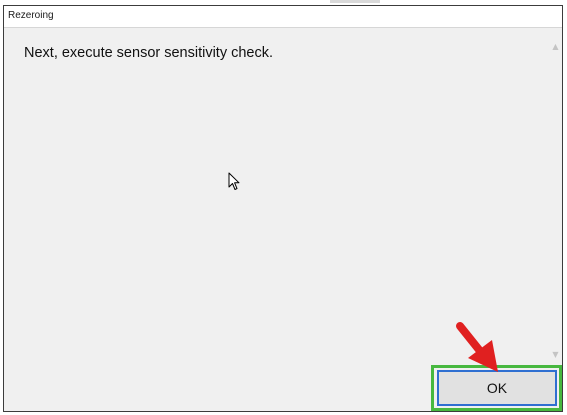 This screenshot has height=415, width=567. Describe the element at coordinates (283, 17) in the screenshot. I see `title-bar: Rezeroing` at that location.